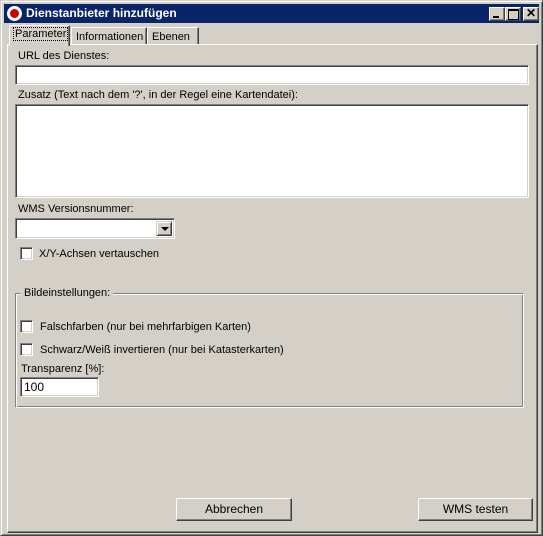  I want to click on transparency-field, so click(59, 387).